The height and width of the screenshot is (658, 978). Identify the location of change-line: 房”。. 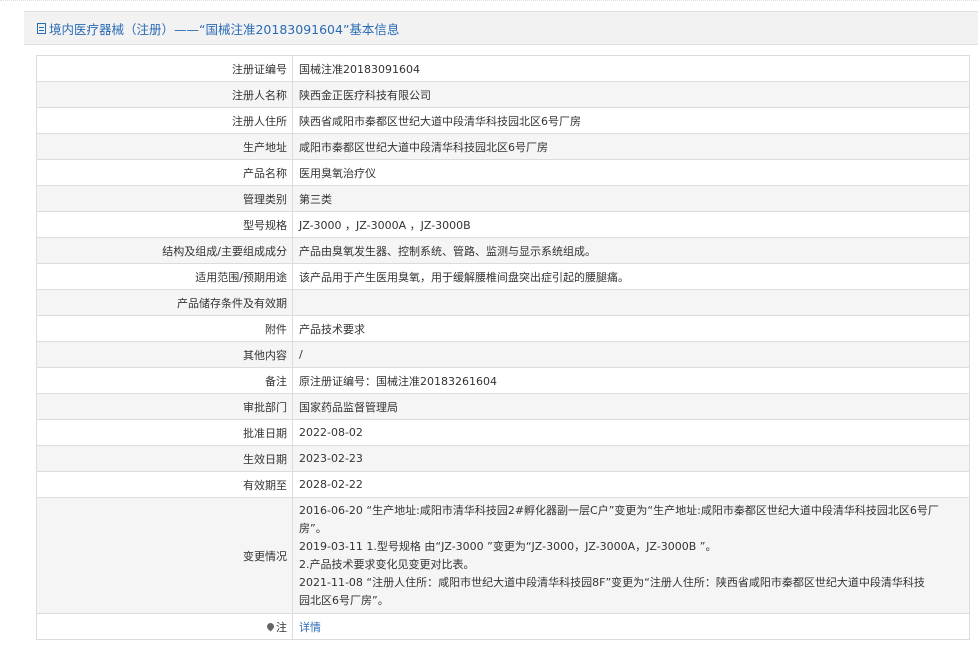
(313, 528).